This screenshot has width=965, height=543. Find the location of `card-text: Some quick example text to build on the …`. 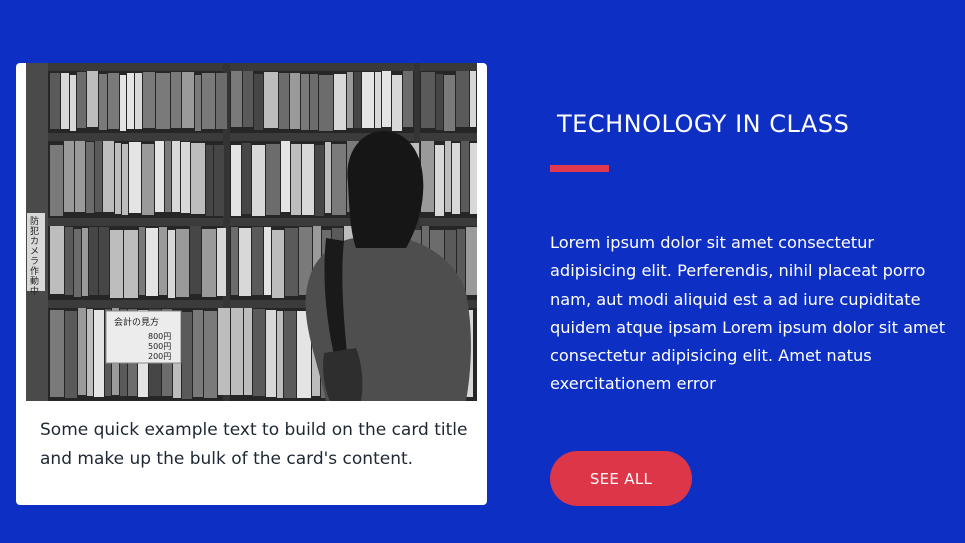

card-text: Some quick example text to build on the … is located at coordinates (254, 444).